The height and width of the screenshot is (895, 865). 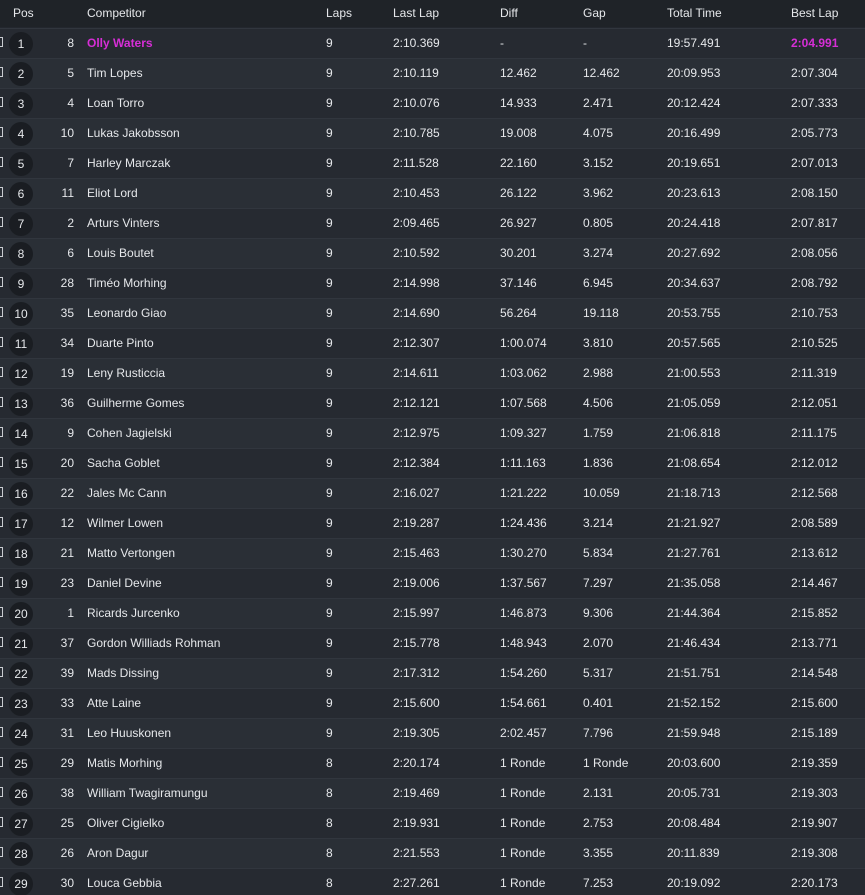 I want to click on competitor-name: Eliot Lord, so click(x=112, y=193).